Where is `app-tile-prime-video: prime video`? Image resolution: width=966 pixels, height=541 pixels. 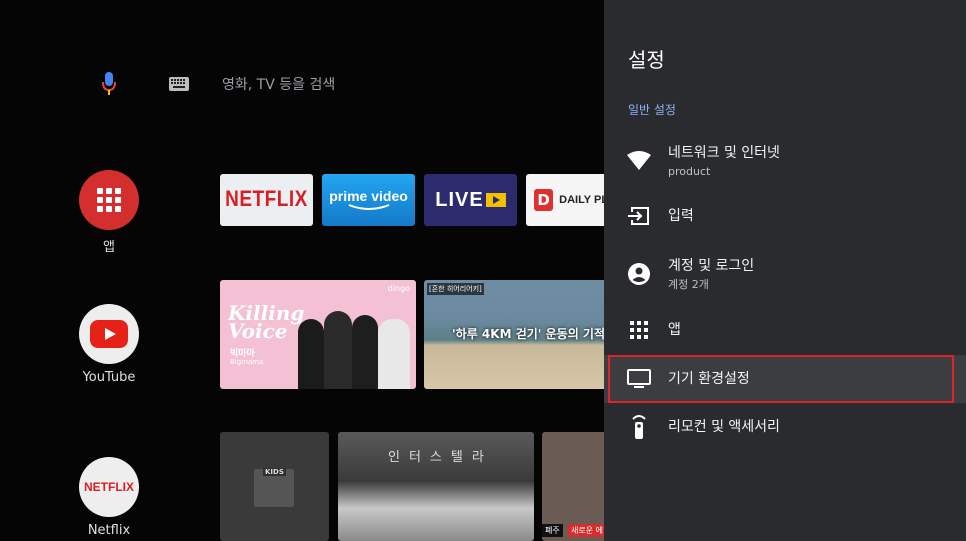
app-tile-prime-video: prime video is located at coordinates (368, 200).